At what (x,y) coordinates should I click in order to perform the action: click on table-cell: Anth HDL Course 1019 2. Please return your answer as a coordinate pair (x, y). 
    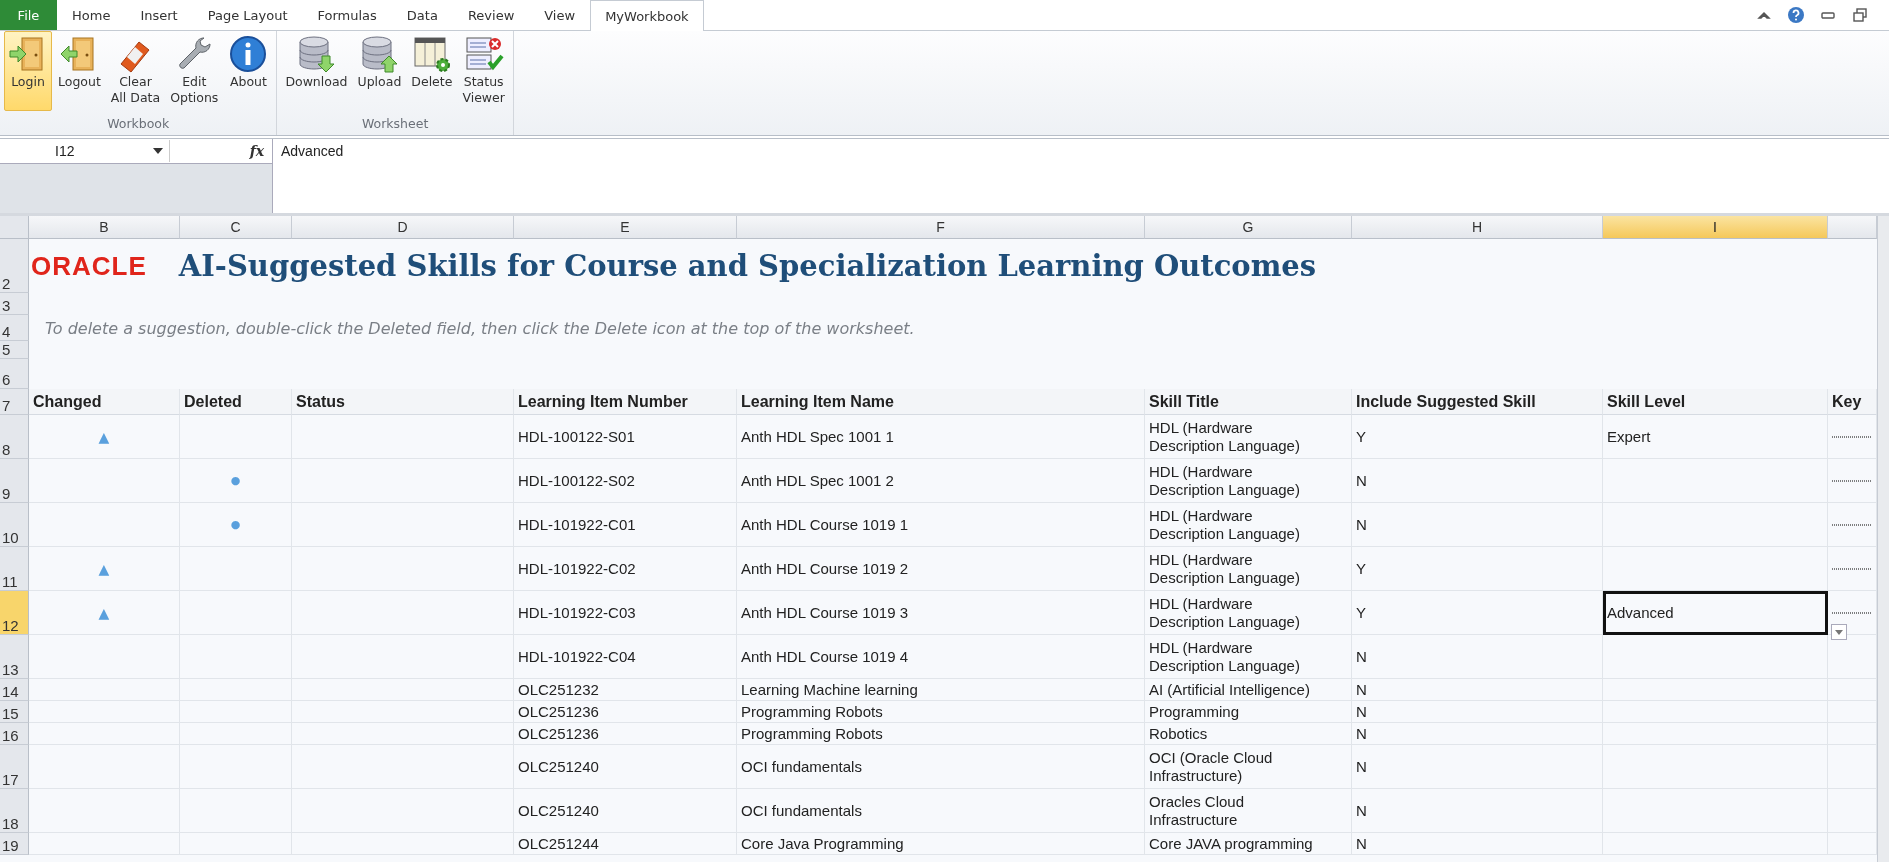
    Looking at the image, I should click on (941, 569).